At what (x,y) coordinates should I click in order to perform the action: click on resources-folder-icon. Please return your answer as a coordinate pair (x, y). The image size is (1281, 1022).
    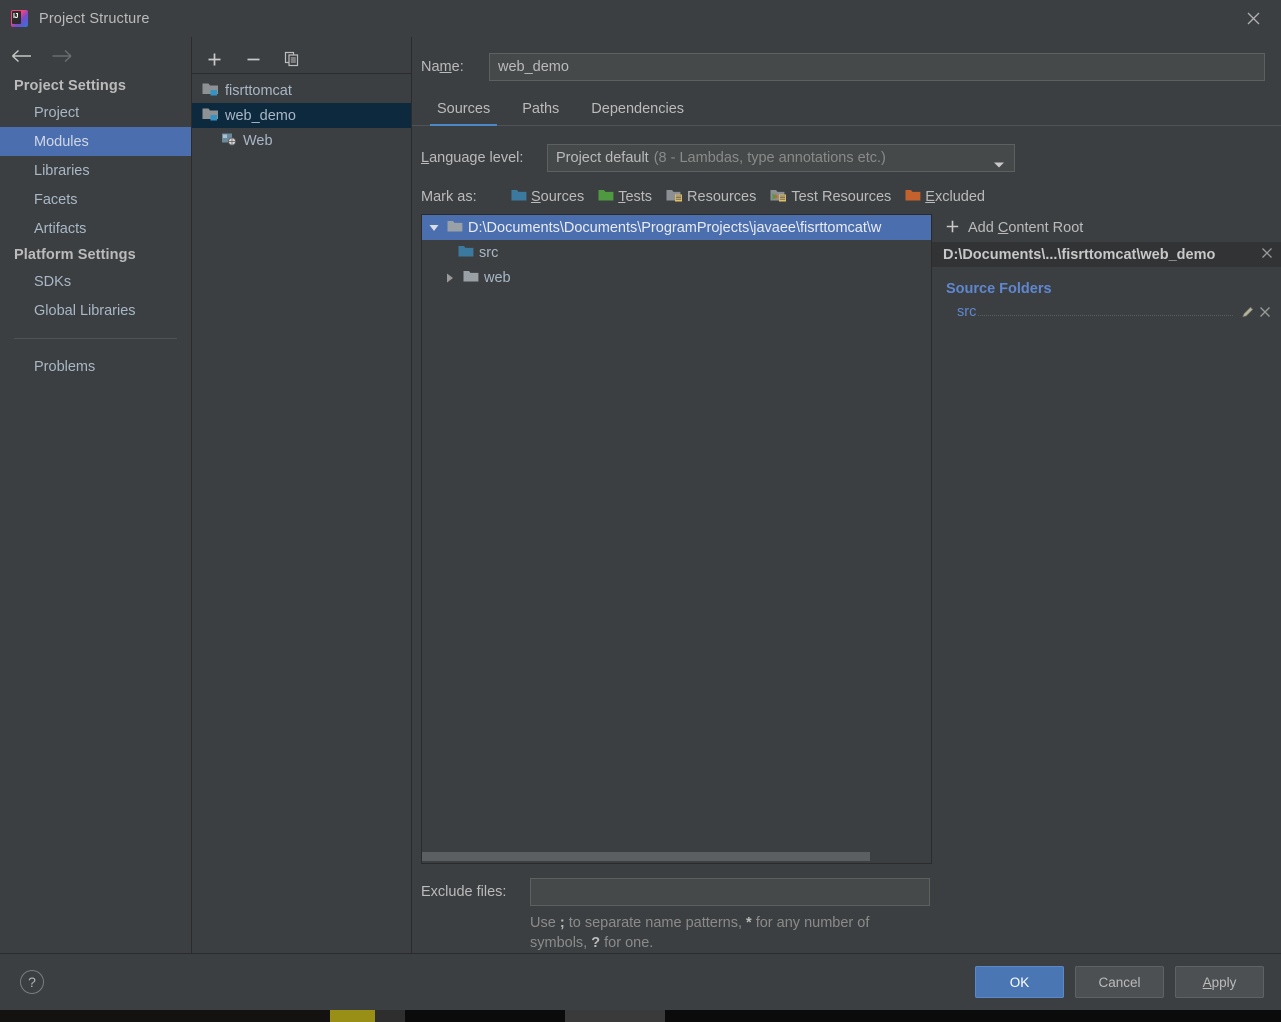
    Looking at the image, I should click on (674, 197).